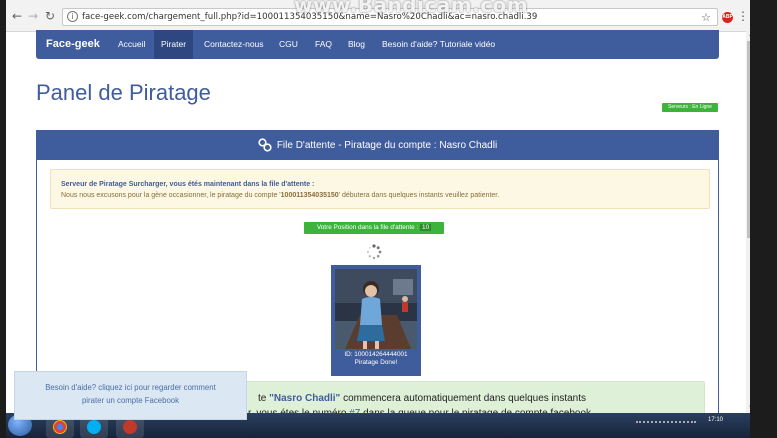 The width and height of the screenshot is (777, 438). I want to click on queue-position-label: Votre Position dans la file d'attente :, so click(368, 227).